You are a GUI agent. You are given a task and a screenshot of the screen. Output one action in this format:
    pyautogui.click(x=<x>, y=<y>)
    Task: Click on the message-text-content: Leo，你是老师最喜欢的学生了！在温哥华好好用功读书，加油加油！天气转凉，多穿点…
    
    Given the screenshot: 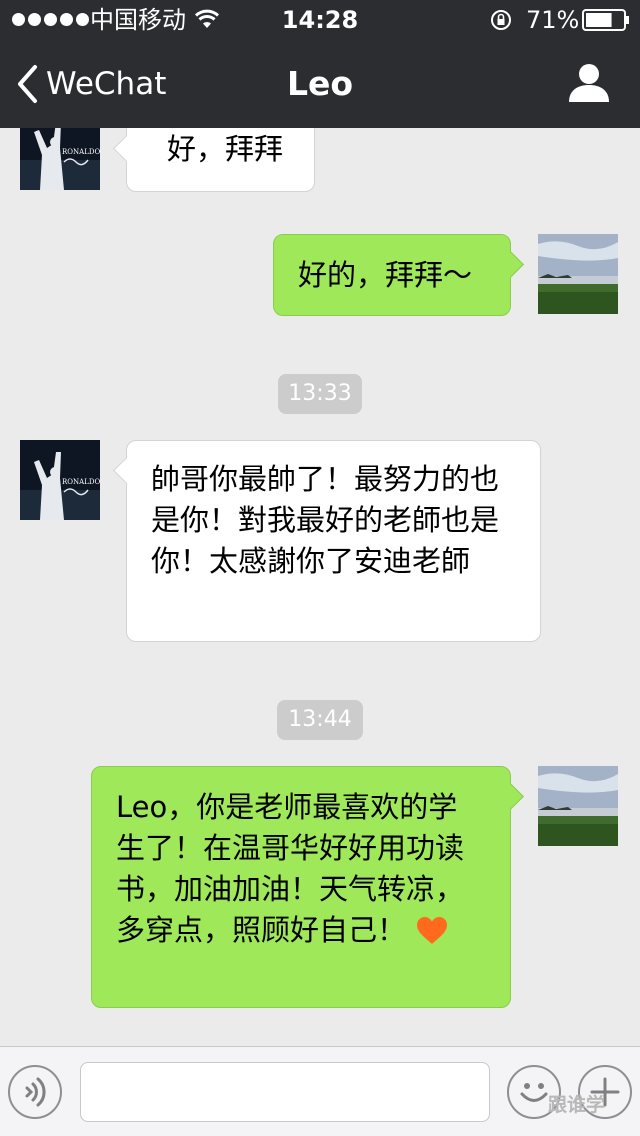 What is the action you would take?
    pyautogui.click(x=290, y=868)
    